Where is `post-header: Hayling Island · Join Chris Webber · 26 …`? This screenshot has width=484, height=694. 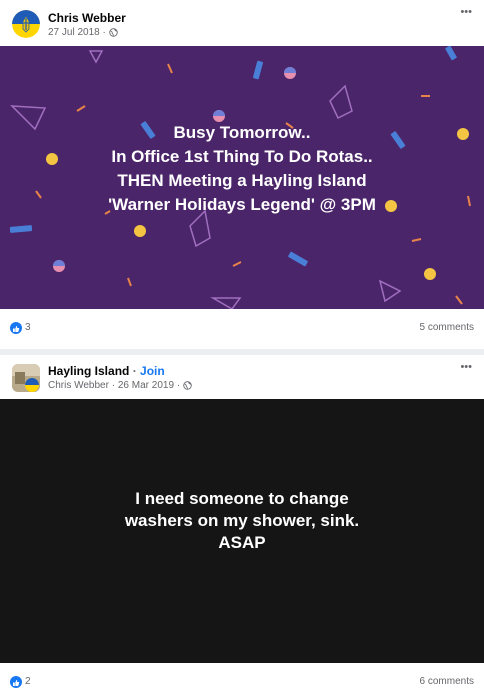
post-header: Hayling Island · Join Chris Webber · 26 … is located at coordinates (242, 377).